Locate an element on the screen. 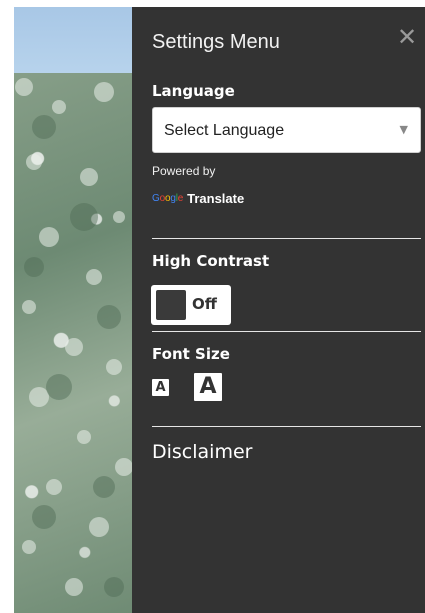 The image size is (425, 613). background-sky is located at coordinates (73, 40).